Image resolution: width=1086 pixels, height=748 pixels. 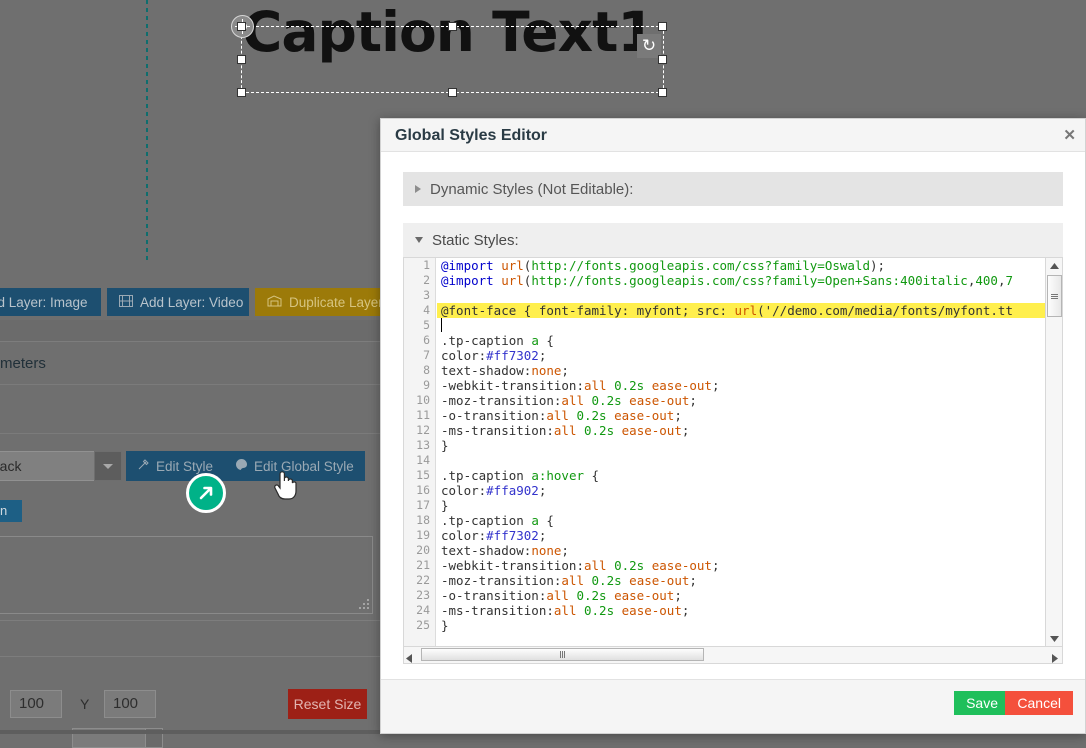 What do you see at coordinates (449, 48) in the screenshot?
I see `caption-layer: Caption Text1 ↻` at bounding box center [449, 48].